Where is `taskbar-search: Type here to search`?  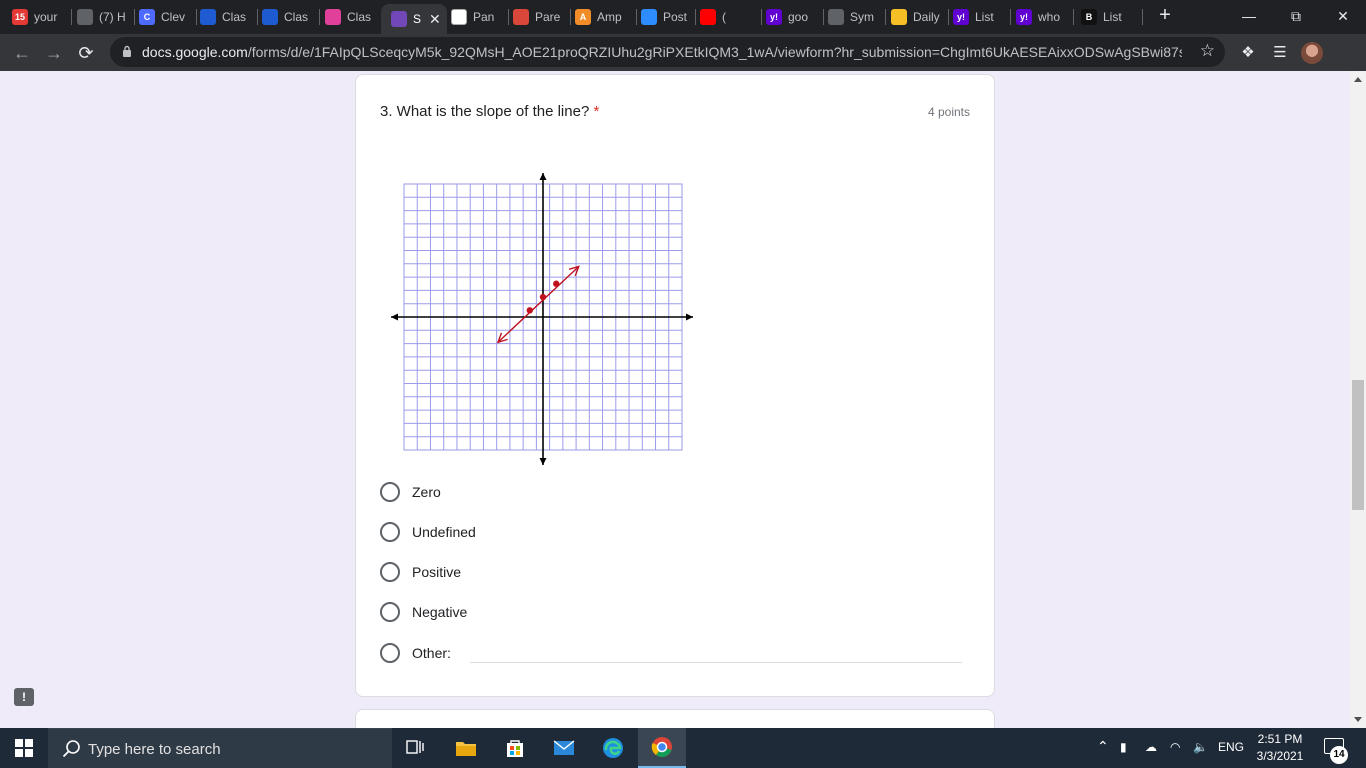
taskbar-search: Type here to search is located at coordinates (220, 748).